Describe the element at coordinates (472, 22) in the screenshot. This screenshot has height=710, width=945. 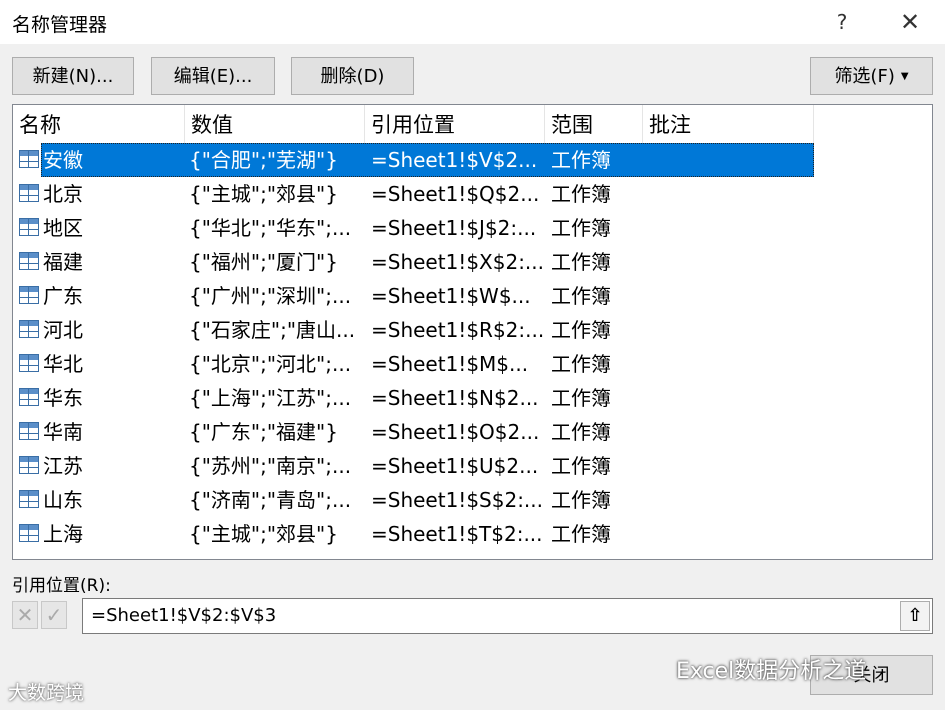
I see `title-bar: 名称管理器 ? ✕` at that location.